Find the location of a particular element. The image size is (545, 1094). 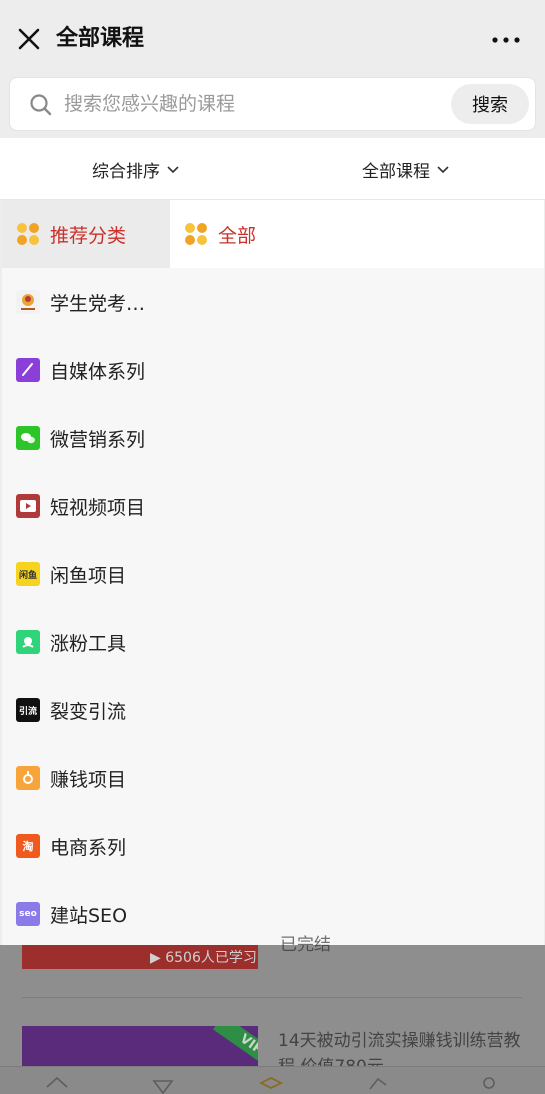

sidebar-item-ecommerce: 淘 电商系列 is located at coordinates (86, 846).